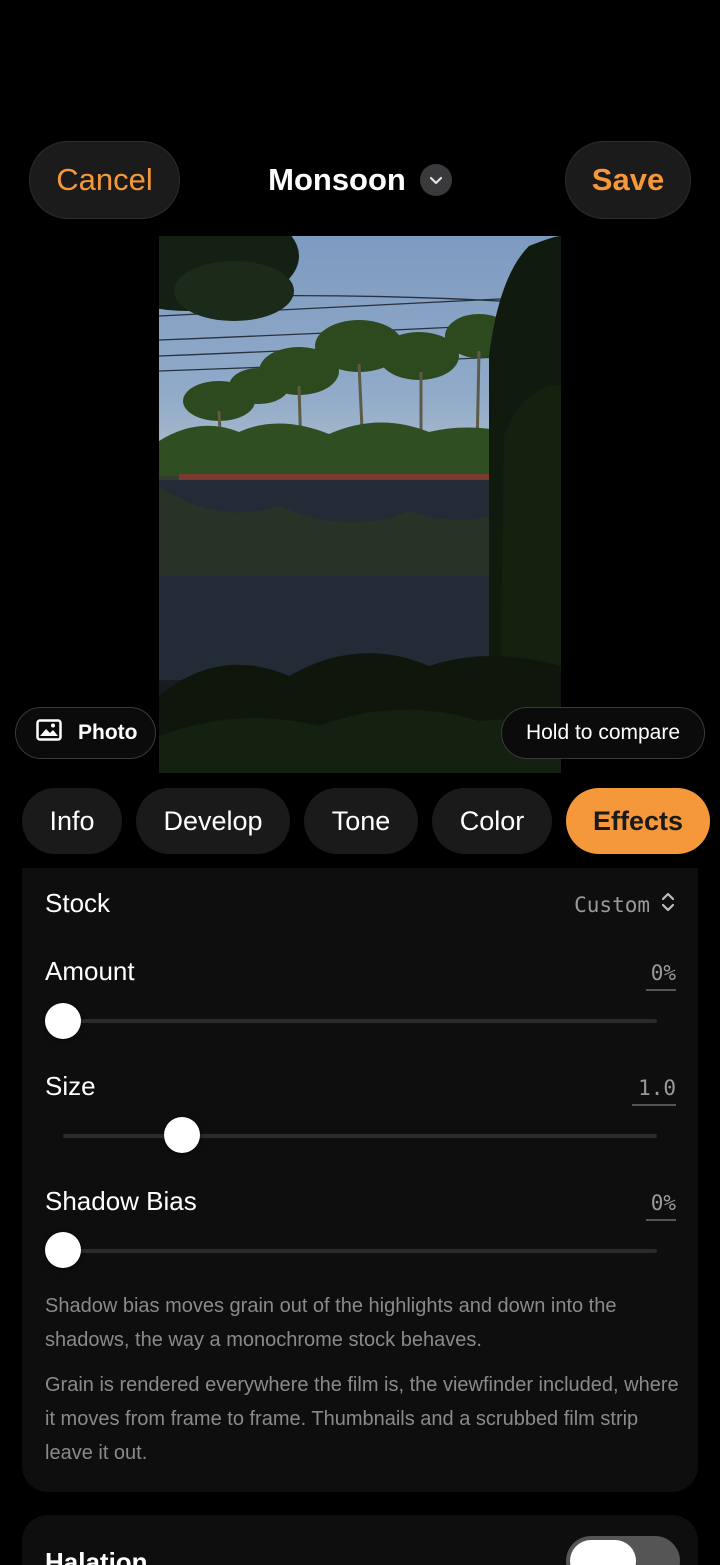  What do you see at coordinates (49, 733) in the screenshot?
I see `image-icon` at bounding box center [49, 733].